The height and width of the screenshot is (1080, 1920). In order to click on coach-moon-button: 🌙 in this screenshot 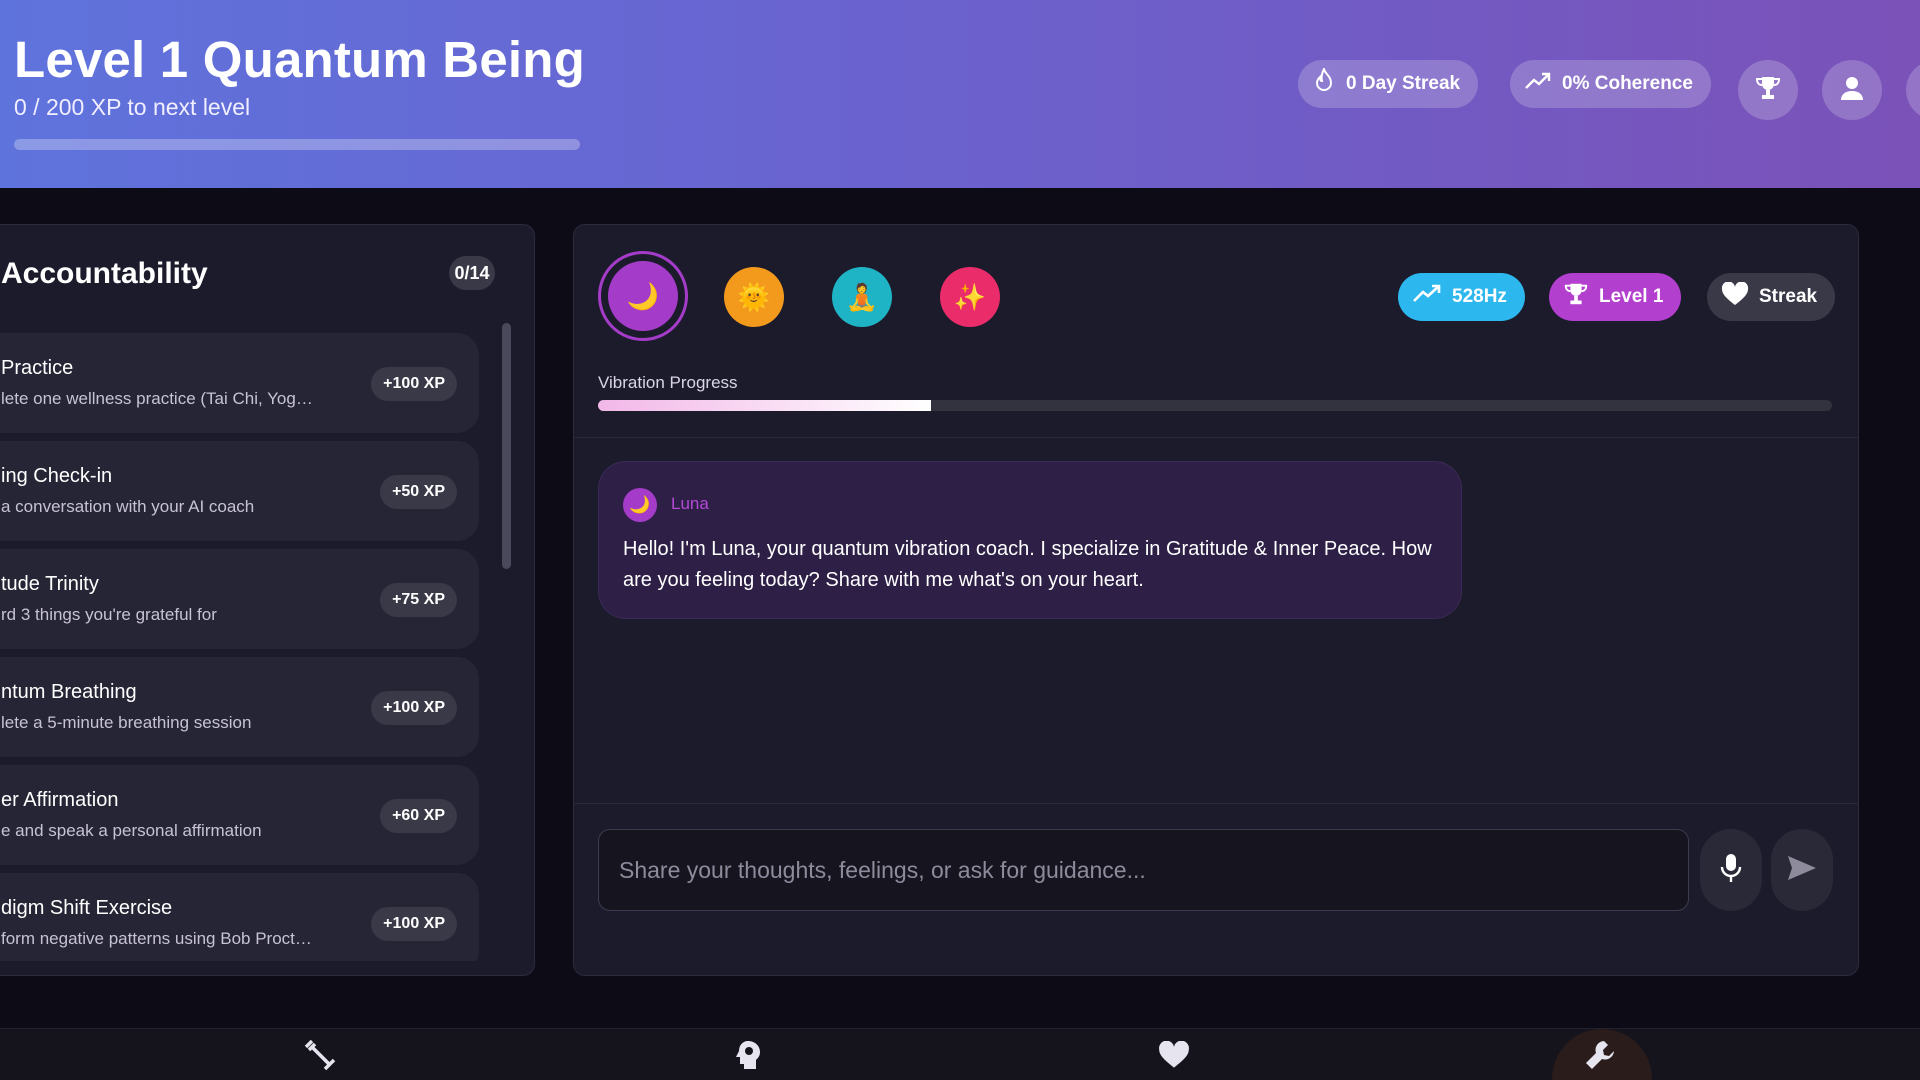, I will do `click(643, 296)`.